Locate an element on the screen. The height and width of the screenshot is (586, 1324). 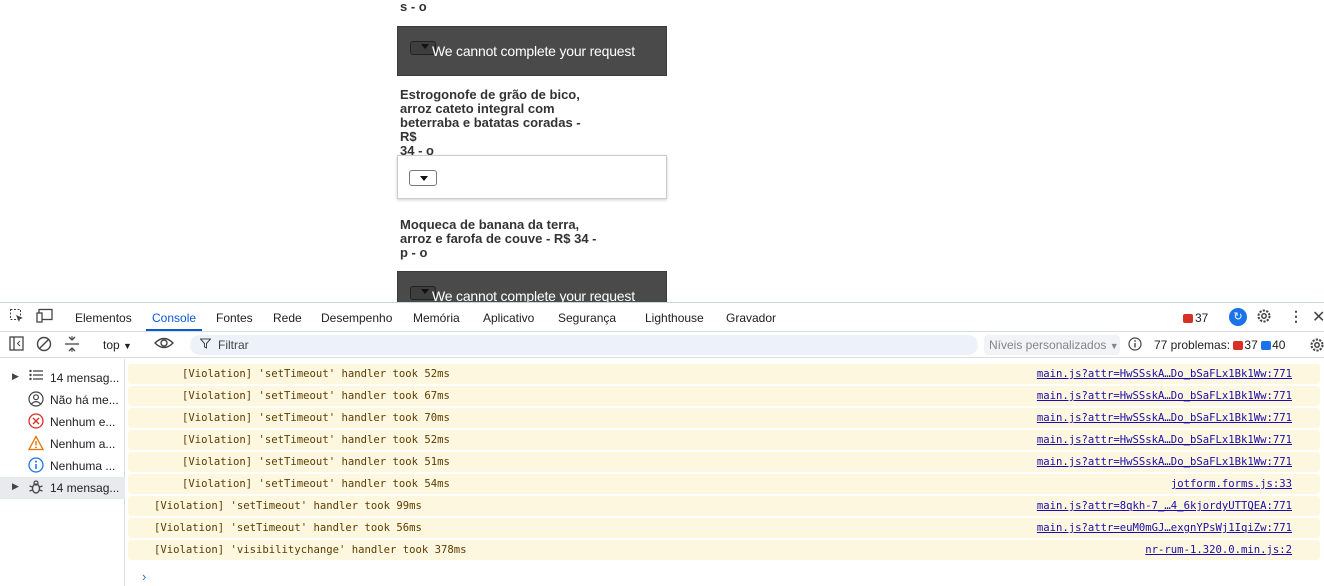
tab-aplicativo: Aplicativo is located at coordinates (508, 318).